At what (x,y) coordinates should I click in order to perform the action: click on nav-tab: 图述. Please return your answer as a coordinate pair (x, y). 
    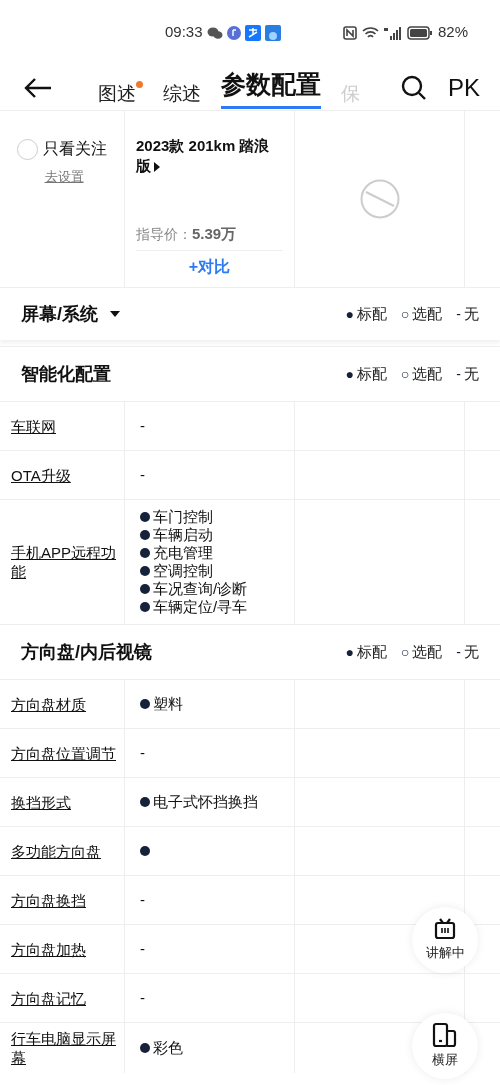
    Looking at the image, I should click on (117, 94).